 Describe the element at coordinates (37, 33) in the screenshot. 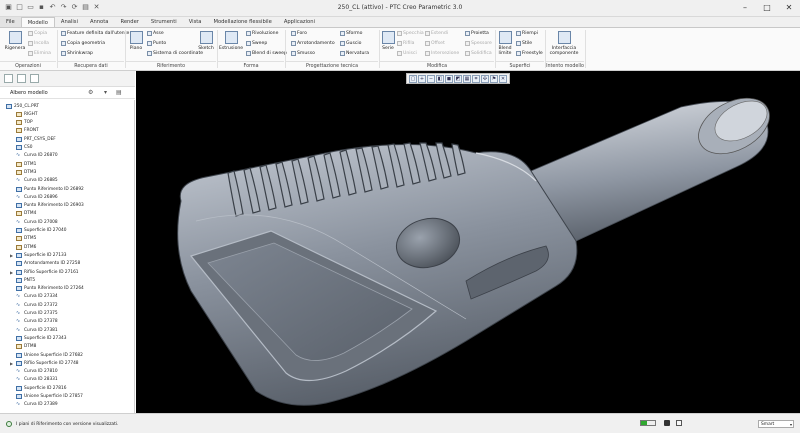

I see `copia-button: Copia` at that location.